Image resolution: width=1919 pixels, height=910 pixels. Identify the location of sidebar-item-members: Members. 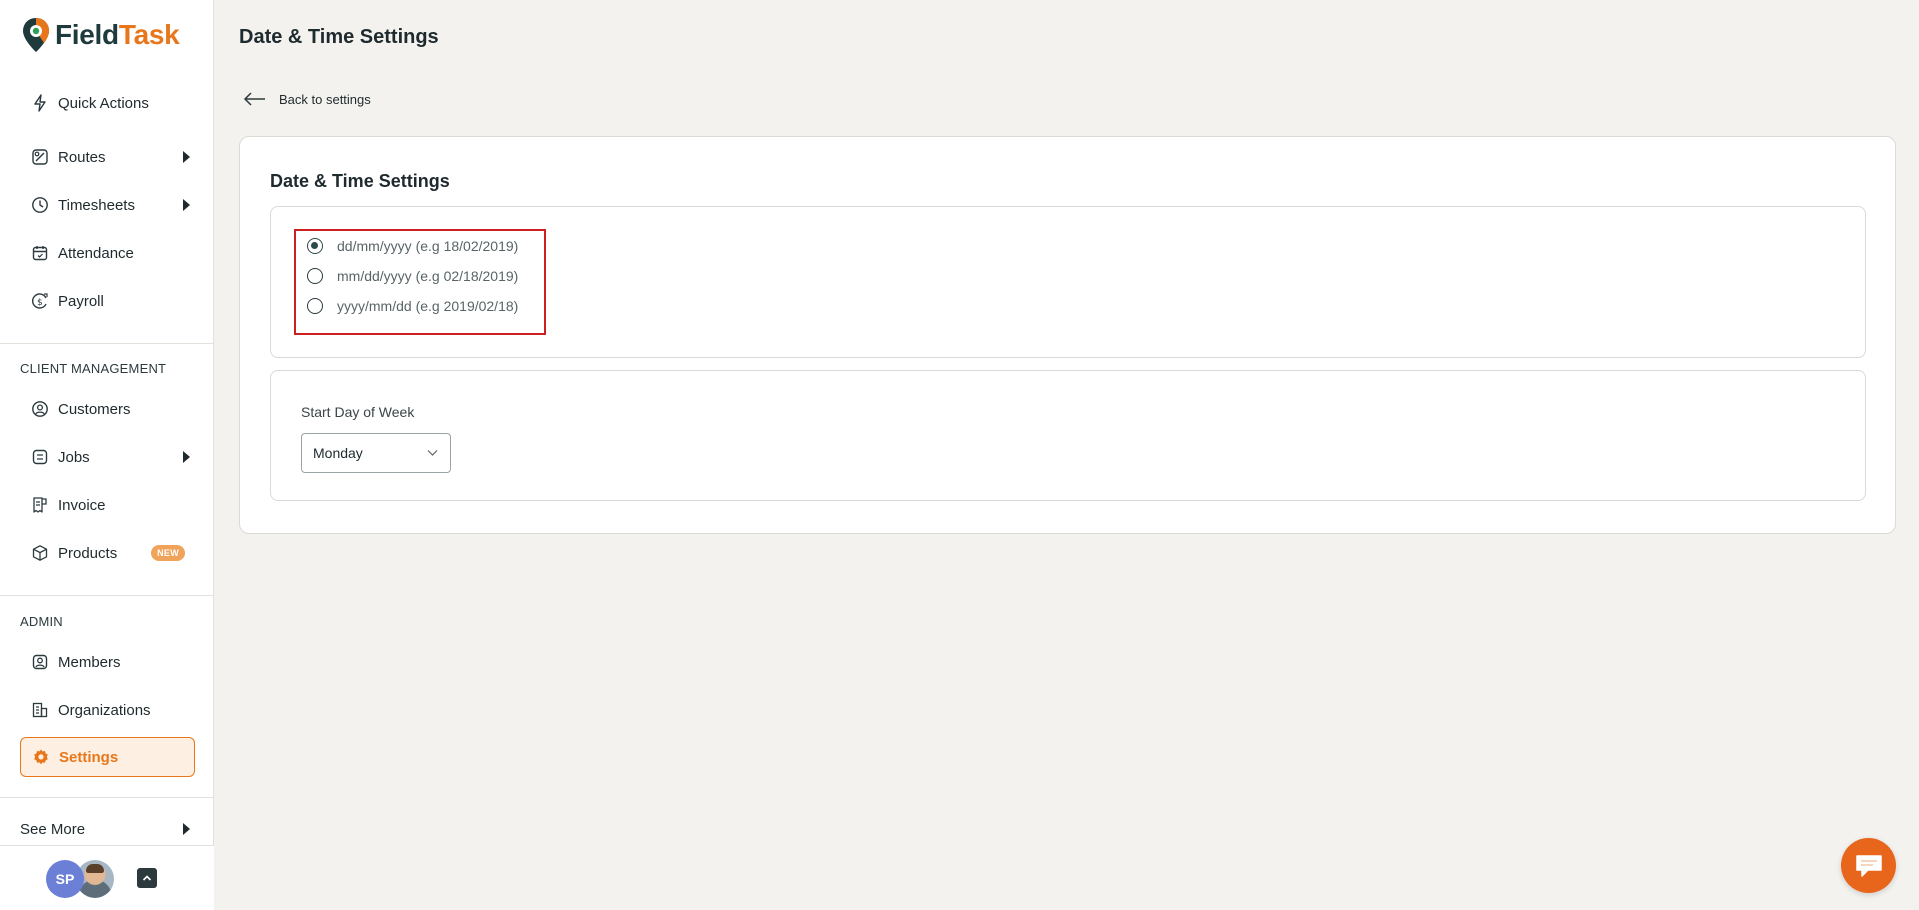
(107, 662).